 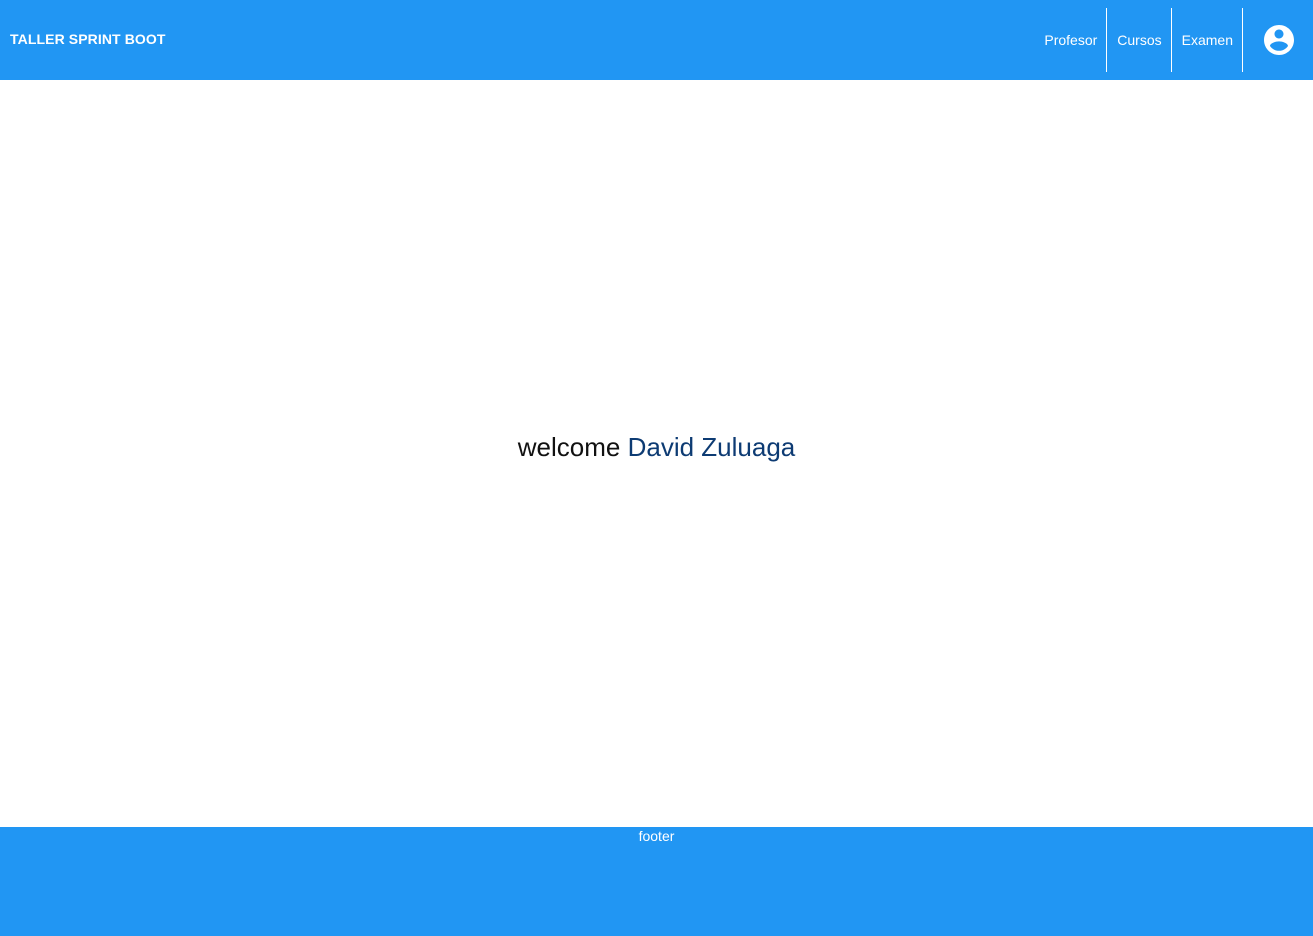 I want to click on footer-text: footer, so click(x=656, y=836).